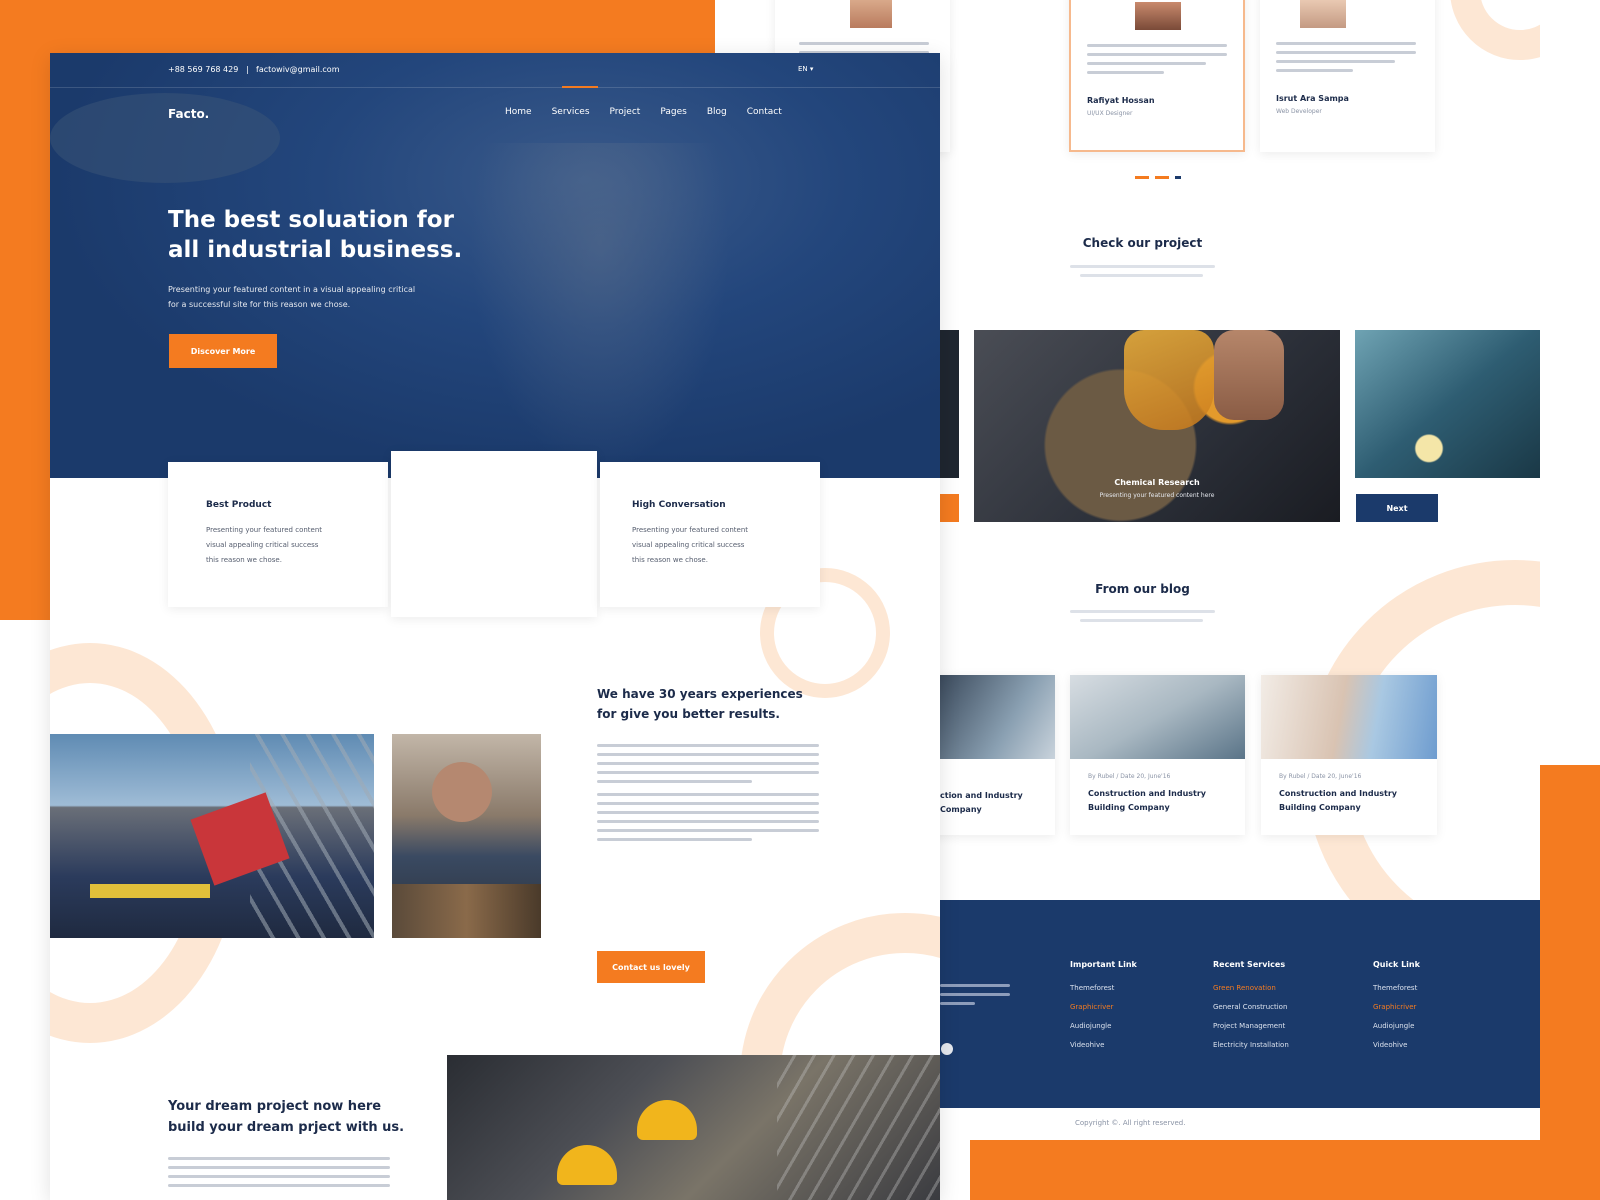  Describe the element at coordinates (981, 795) in the screenshot. I see `blog-post-title: ction and Industry` at that location.